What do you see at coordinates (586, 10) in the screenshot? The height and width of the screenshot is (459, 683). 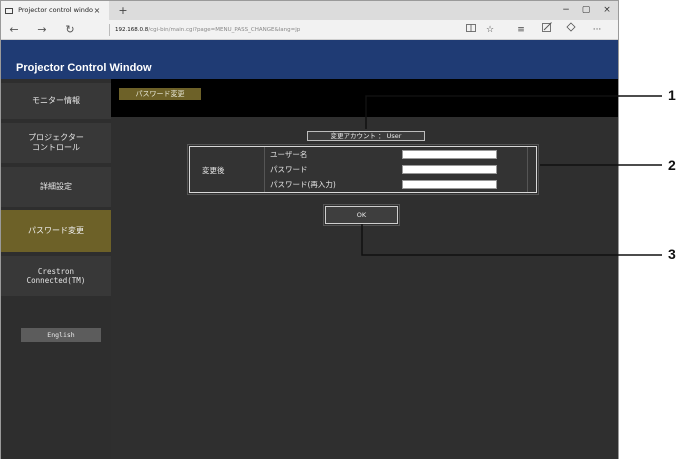 I see `maximize-button: ▢` at bounding box center [586, 10].